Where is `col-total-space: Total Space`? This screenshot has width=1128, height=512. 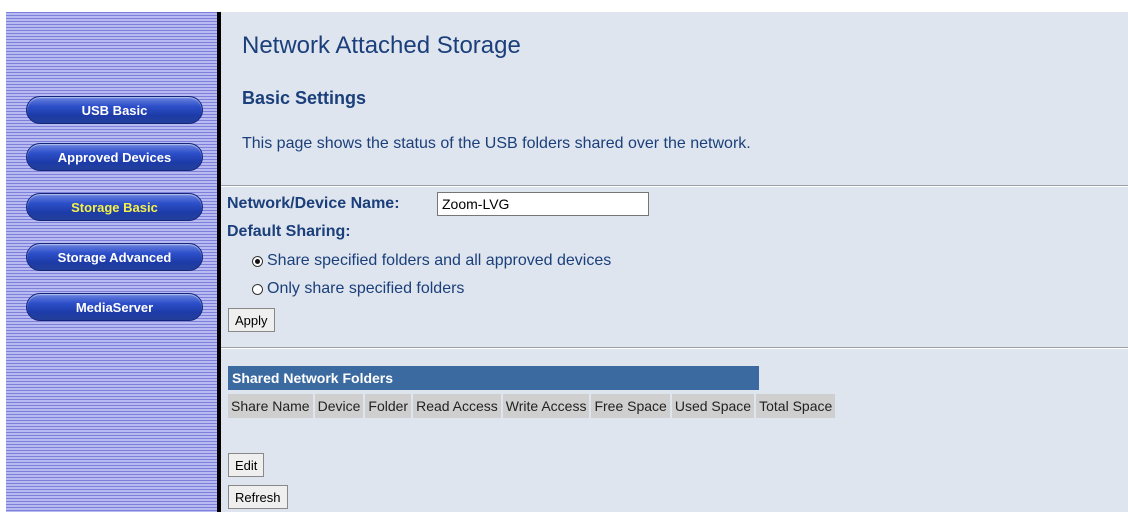 col-total-space: Total Space is located at coordinates (796, 406).